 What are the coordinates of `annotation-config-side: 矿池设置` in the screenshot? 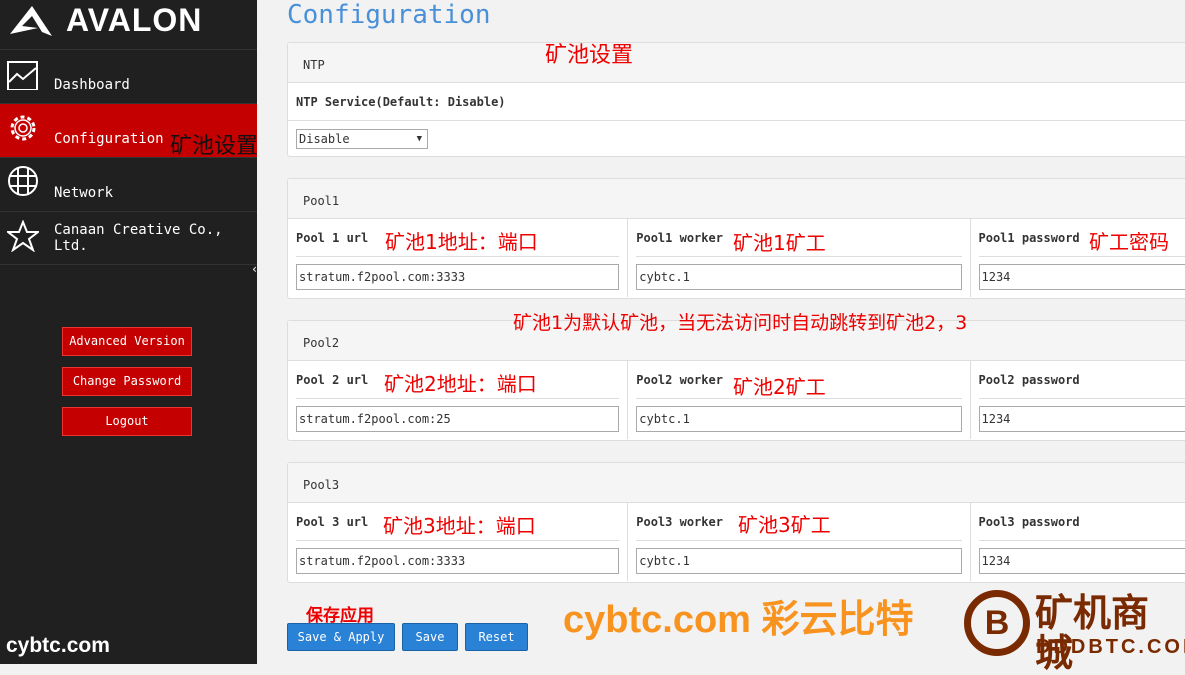 It's located at (214, 144).